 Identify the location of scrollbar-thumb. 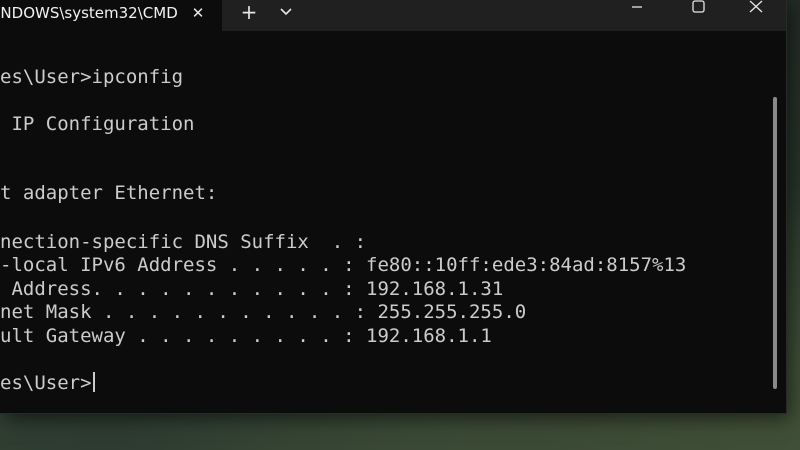
(775, 243).